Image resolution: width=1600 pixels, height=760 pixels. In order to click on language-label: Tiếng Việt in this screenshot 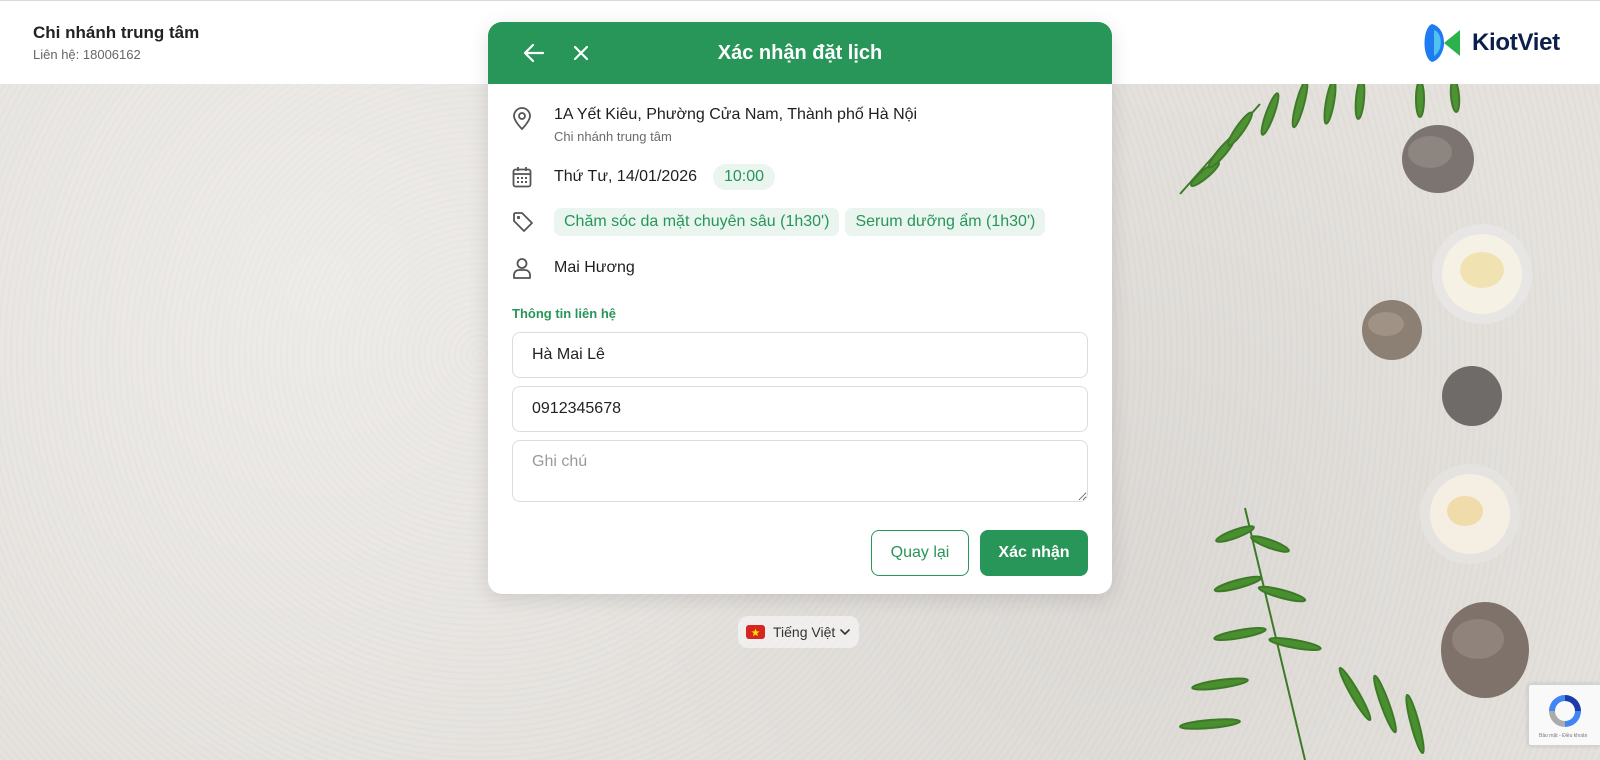, I will do `click(804, 632)`.